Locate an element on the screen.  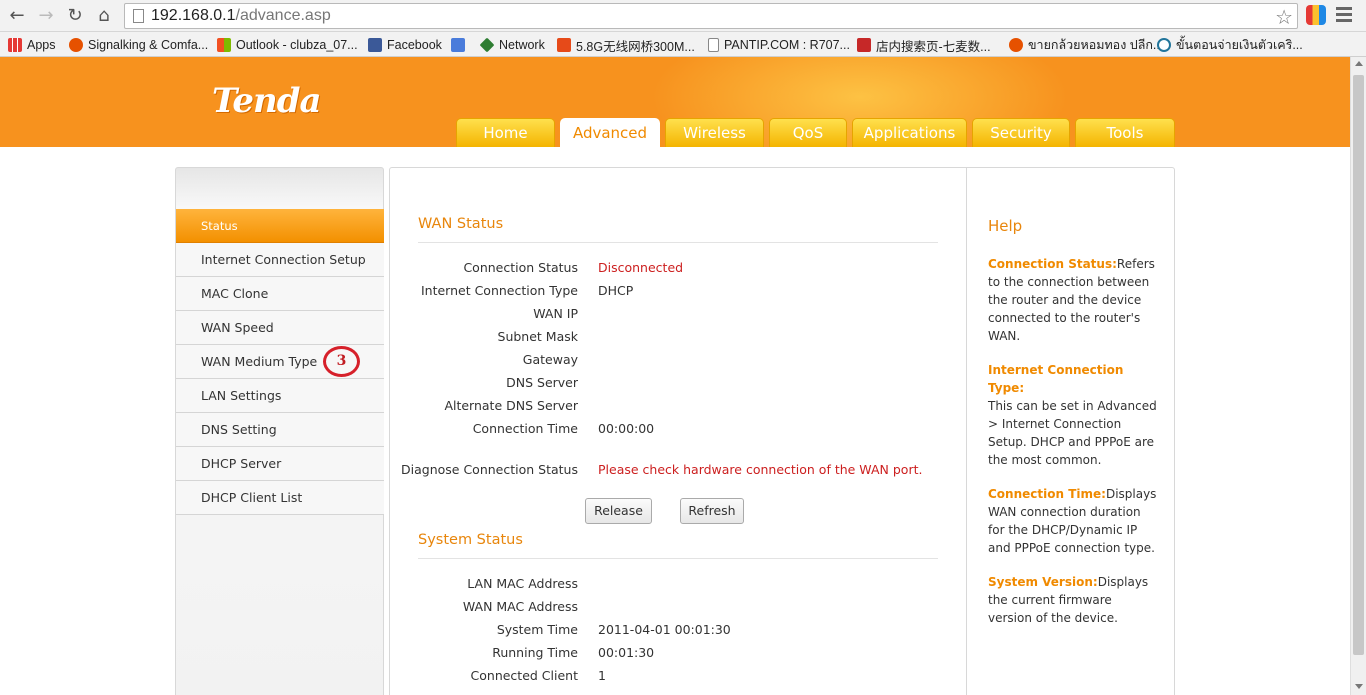
subnet-mask-label: Subnet Mask is located at coordinates (537, 336).